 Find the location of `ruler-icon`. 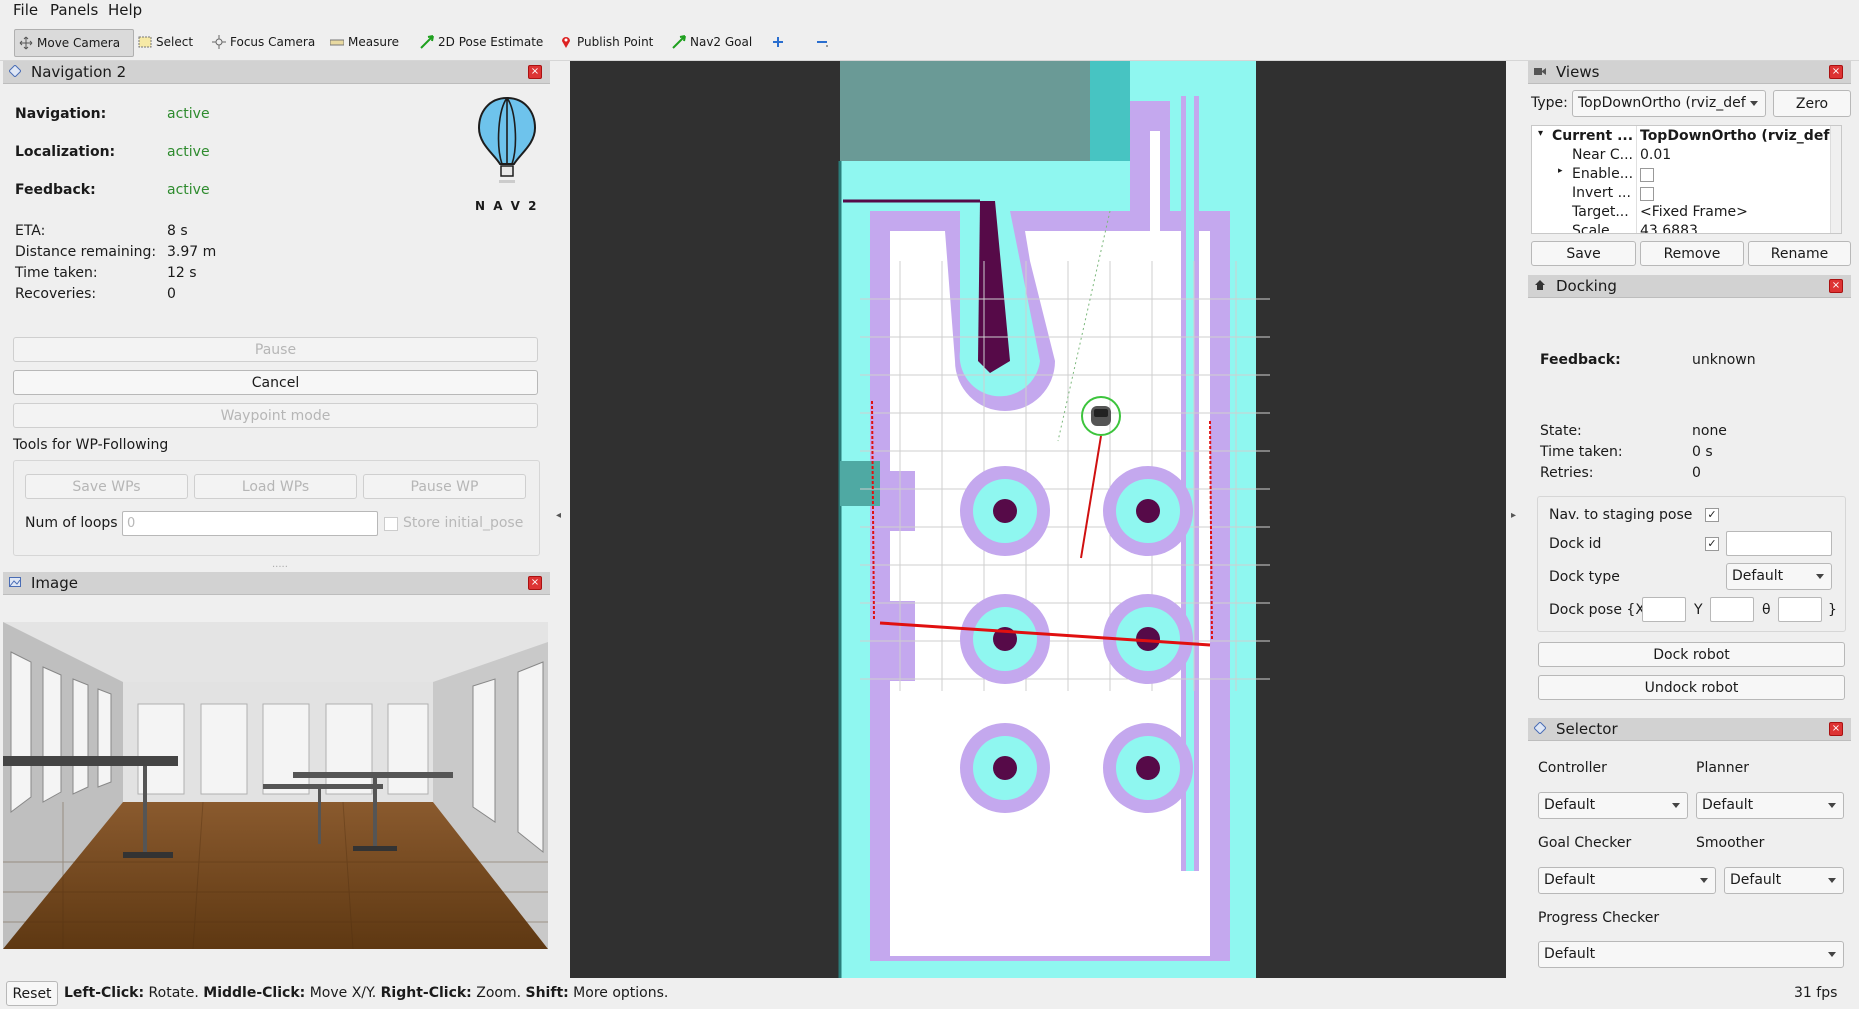

ruler-icon is located at coordinates (337, 42).